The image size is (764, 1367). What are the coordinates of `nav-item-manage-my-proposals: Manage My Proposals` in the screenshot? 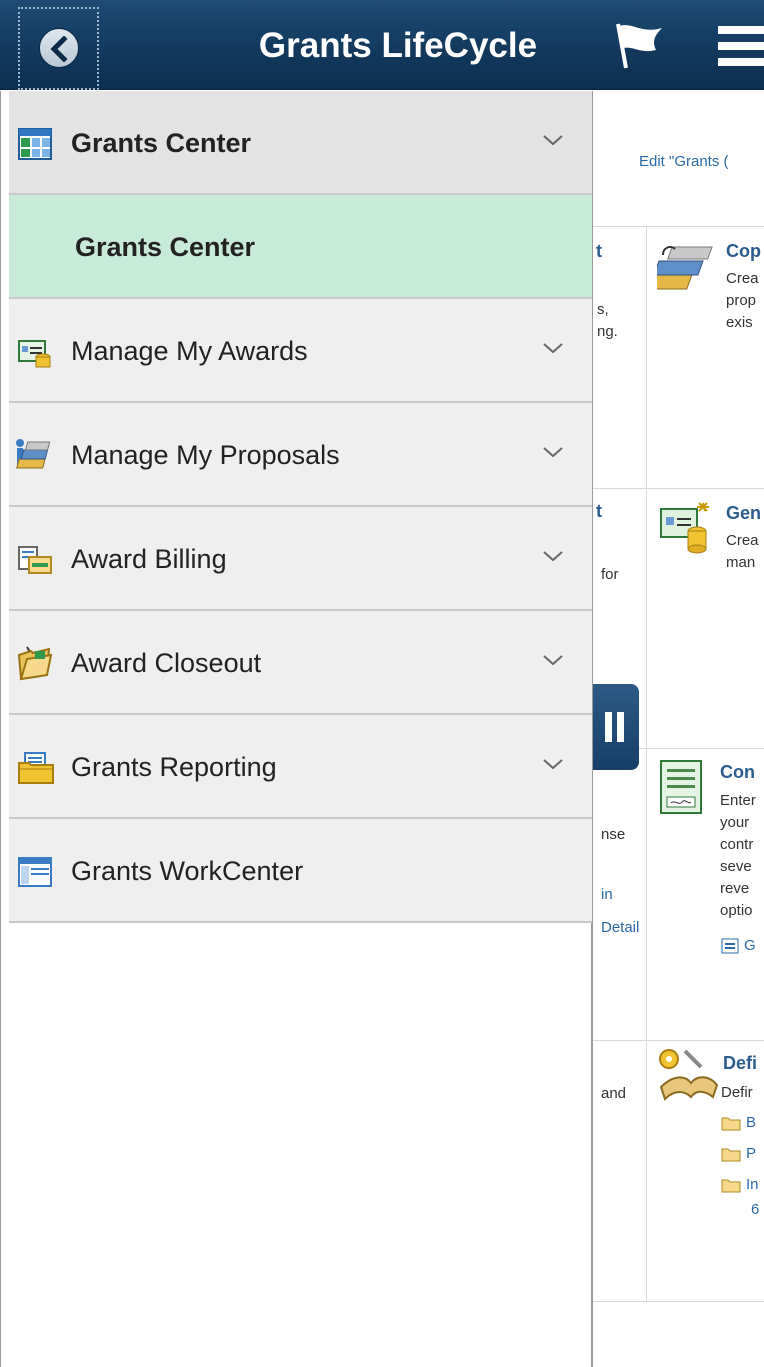 It's located at (300, 455).